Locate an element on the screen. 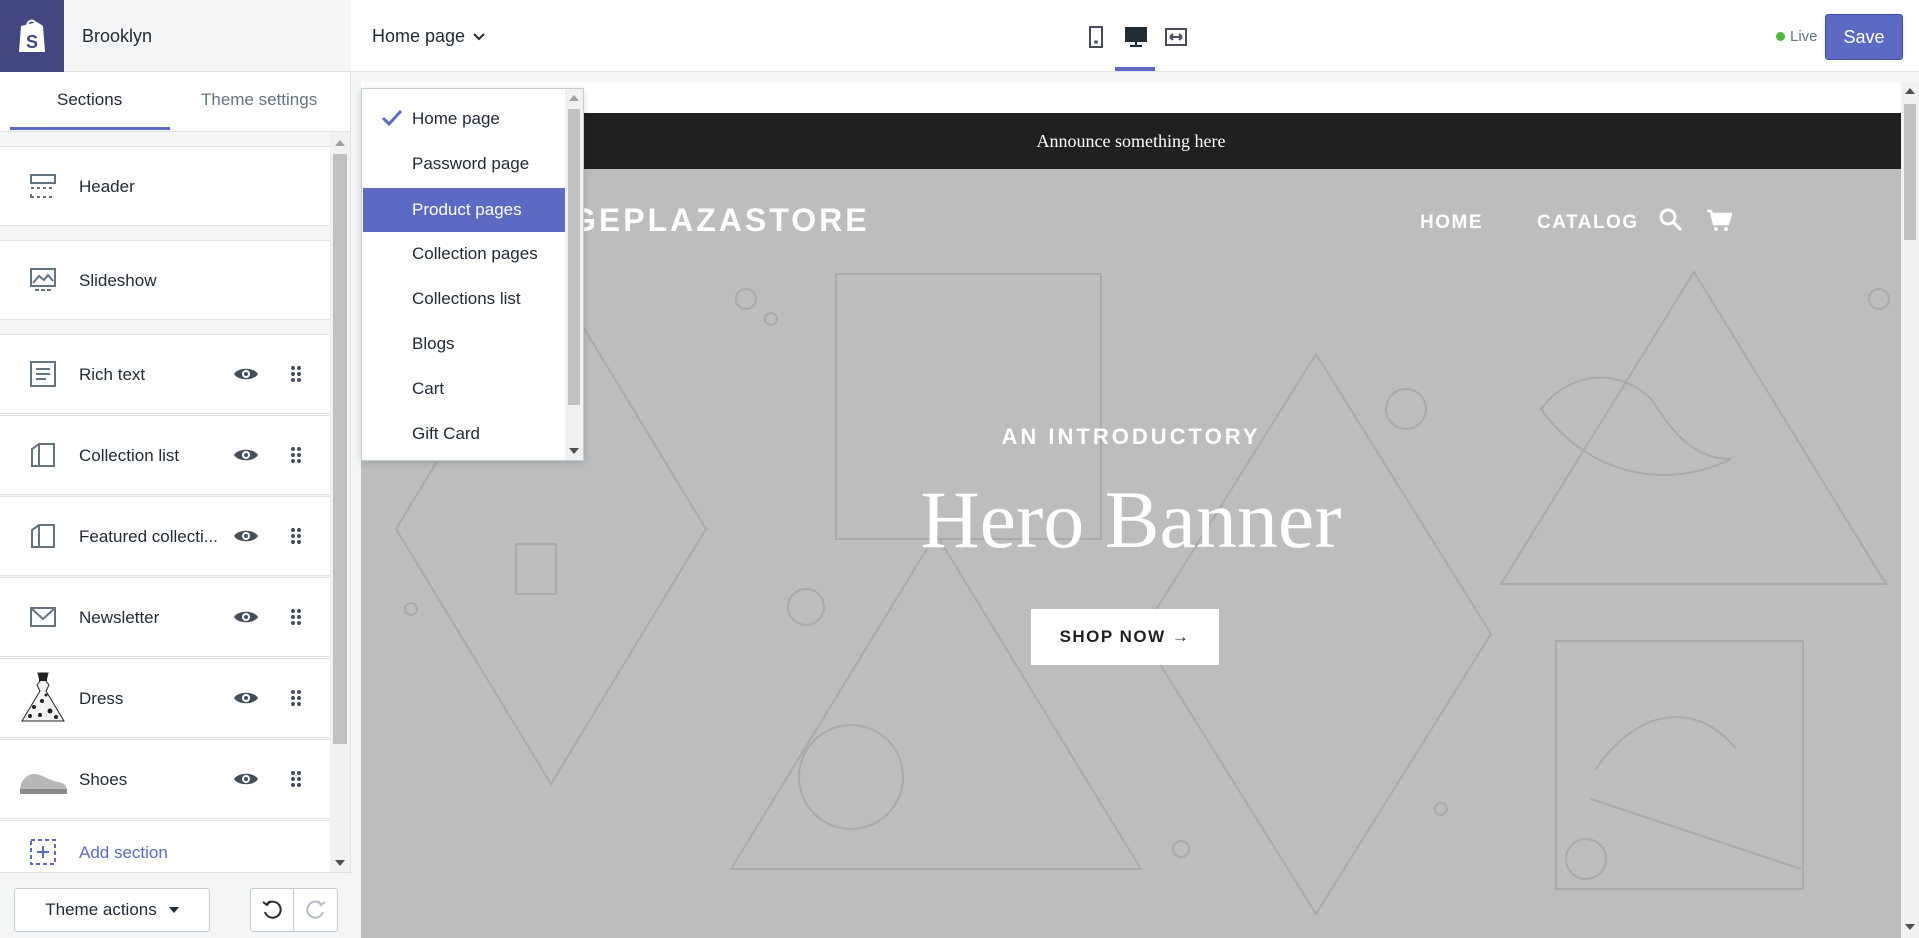 This screenshot has height=938, width=1919. brand-bar: S Brooklyn is located at coordinates (175, 36).